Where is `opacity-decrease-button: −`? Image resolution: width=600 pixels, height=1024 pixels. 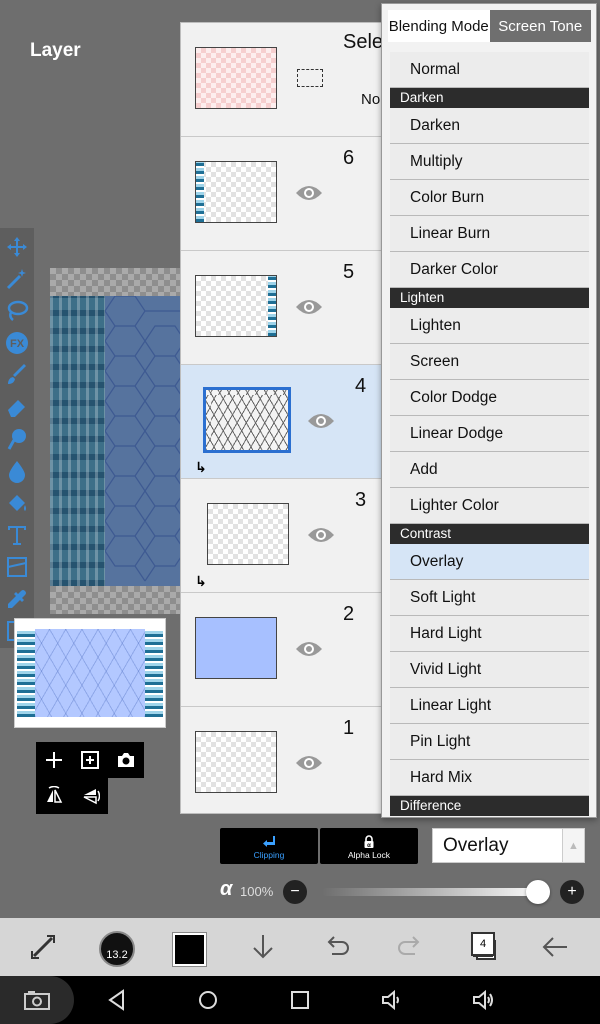
opacity-decrease-button: − is located at coordinates (295, 892).